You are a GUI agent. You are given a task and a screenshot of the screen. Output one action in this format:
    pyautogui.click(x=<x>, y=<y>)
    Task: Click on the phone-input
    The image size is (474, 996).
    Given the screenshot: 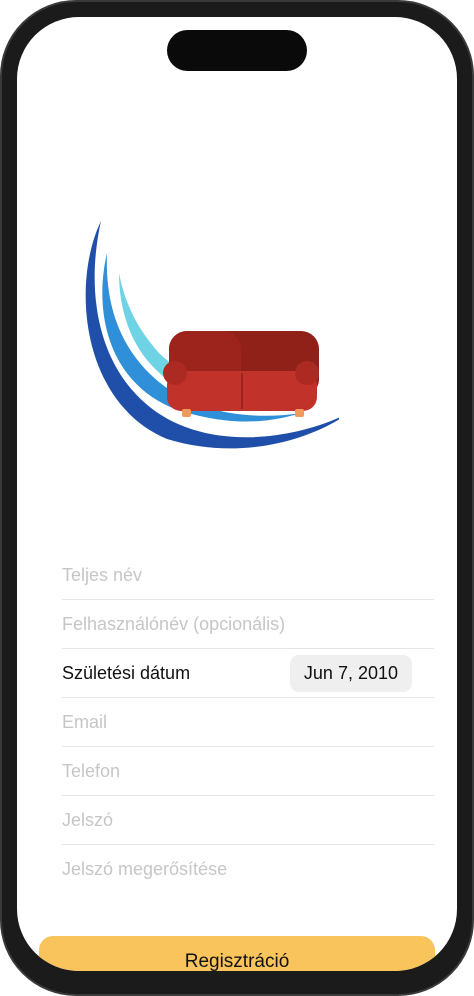 What is the action you would take?
    pyautogui.click(x=248, y=771)
    